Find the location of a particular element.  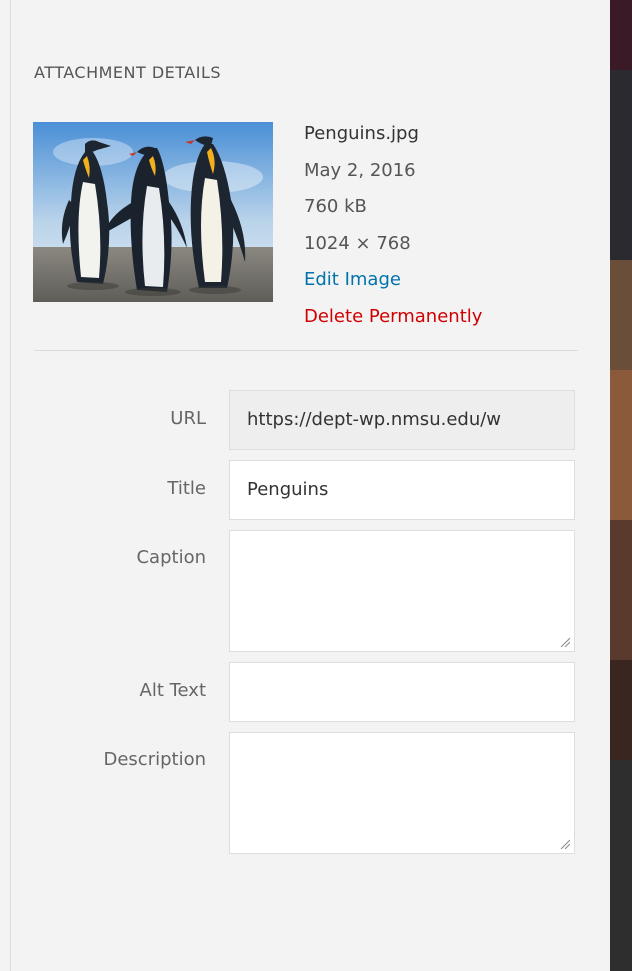

url-field: https://dept-wp.nmsu.edu/w is located at coordinates (402, 420).